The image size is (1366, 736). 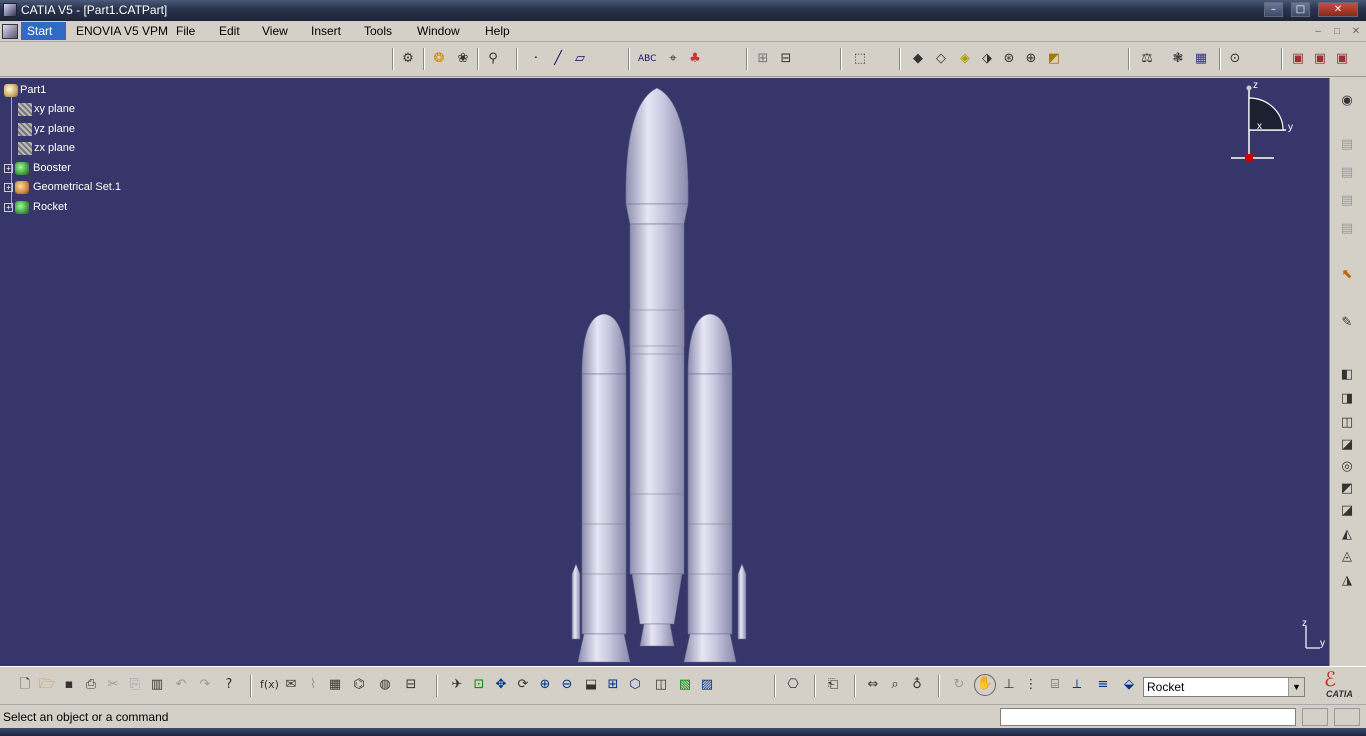 What do you see at coordinates (917, 685) in the screenshot?
I see `bulb-icon: ♁` at bounding box center [917, 685].